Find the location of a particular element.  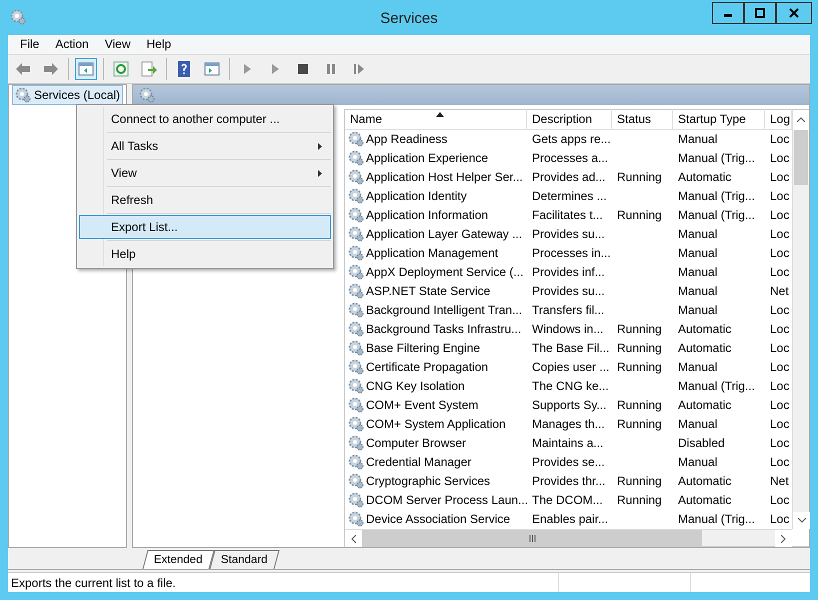

service-row: Application Management is located at coordinates (436, 253).